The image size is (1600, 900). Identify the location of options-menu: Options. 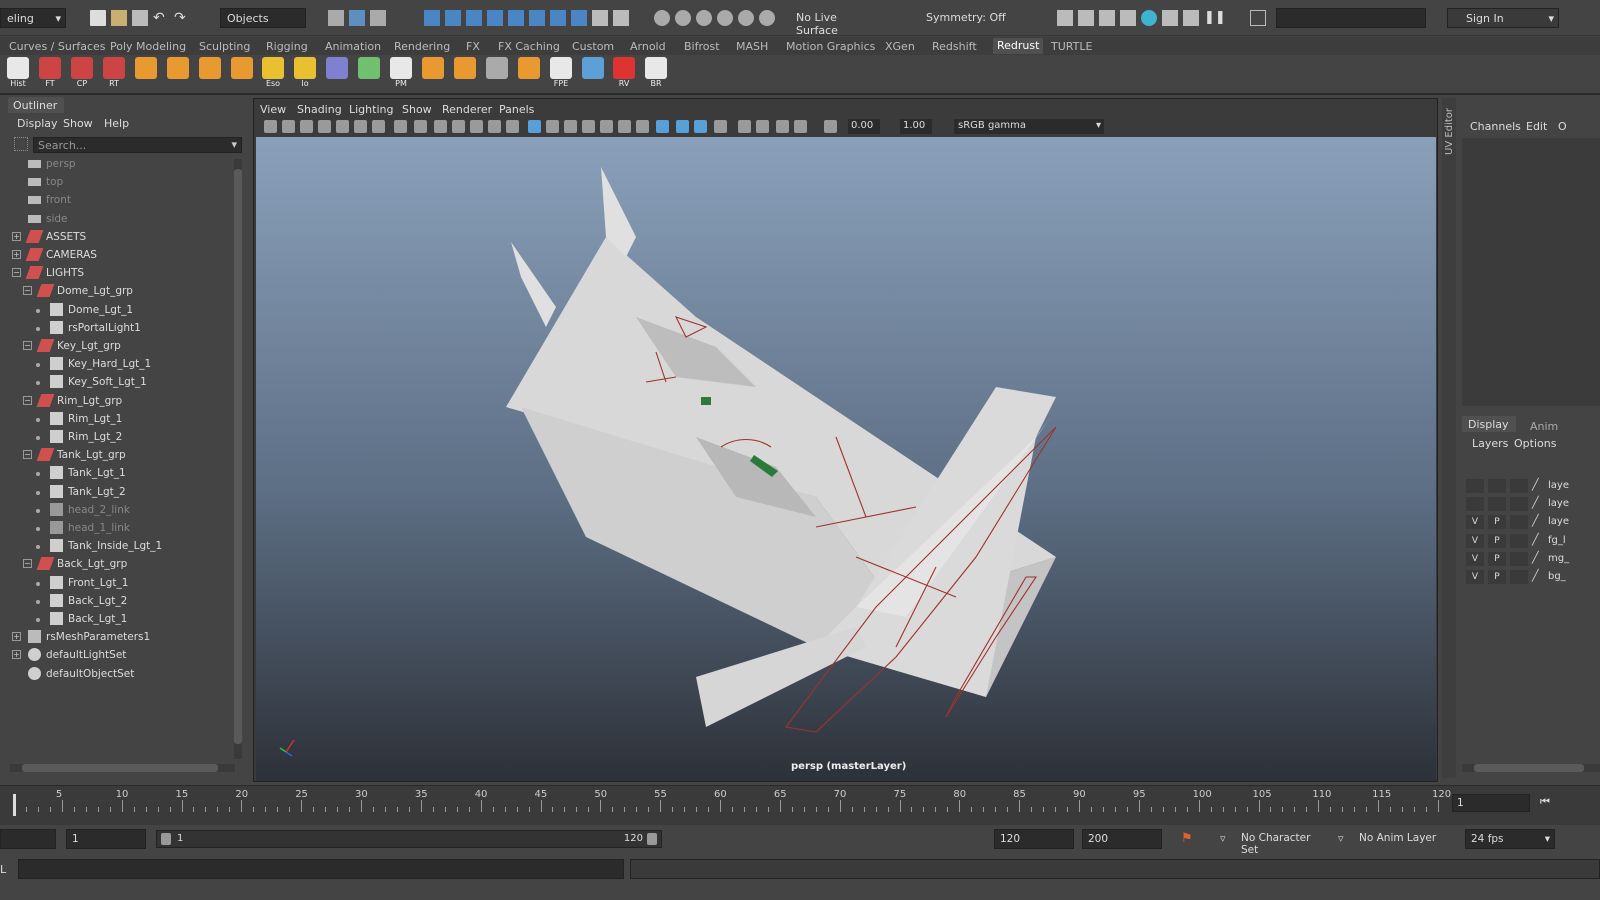
(1535, 443).